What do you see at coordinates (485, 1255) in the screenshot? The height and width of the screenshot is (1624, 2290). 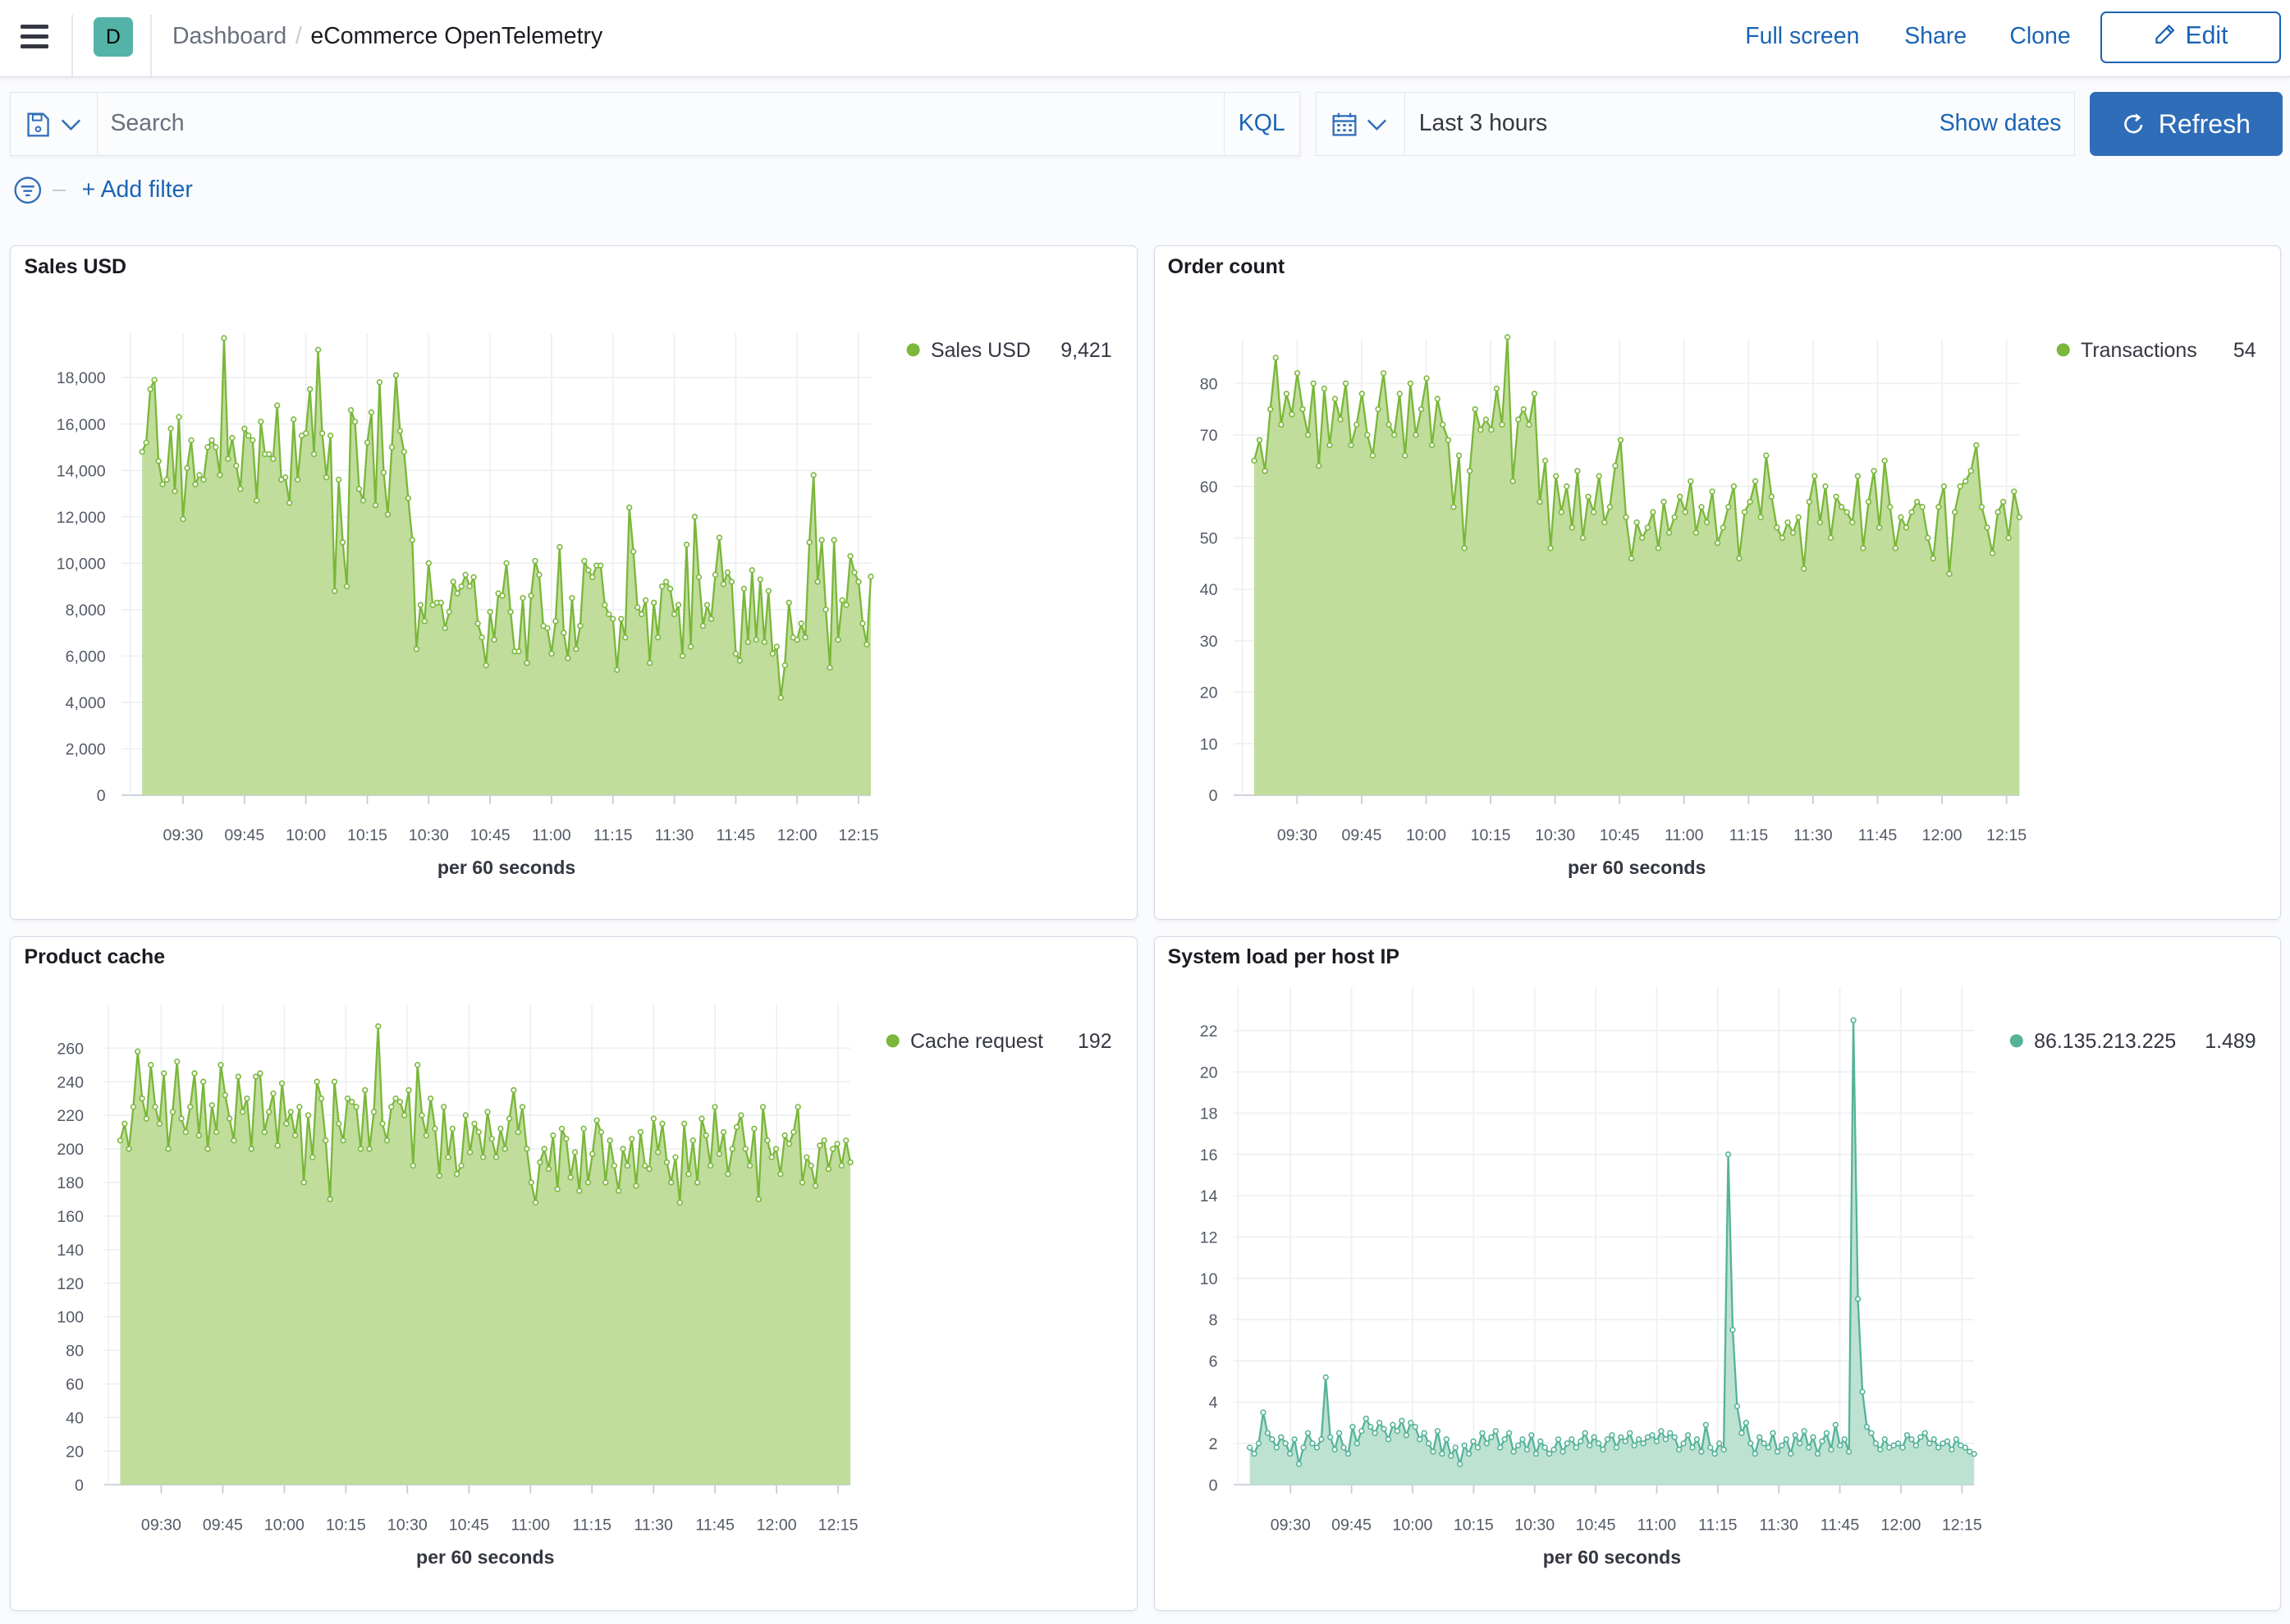 I see `series-area` at bounding box center [485, 1255].